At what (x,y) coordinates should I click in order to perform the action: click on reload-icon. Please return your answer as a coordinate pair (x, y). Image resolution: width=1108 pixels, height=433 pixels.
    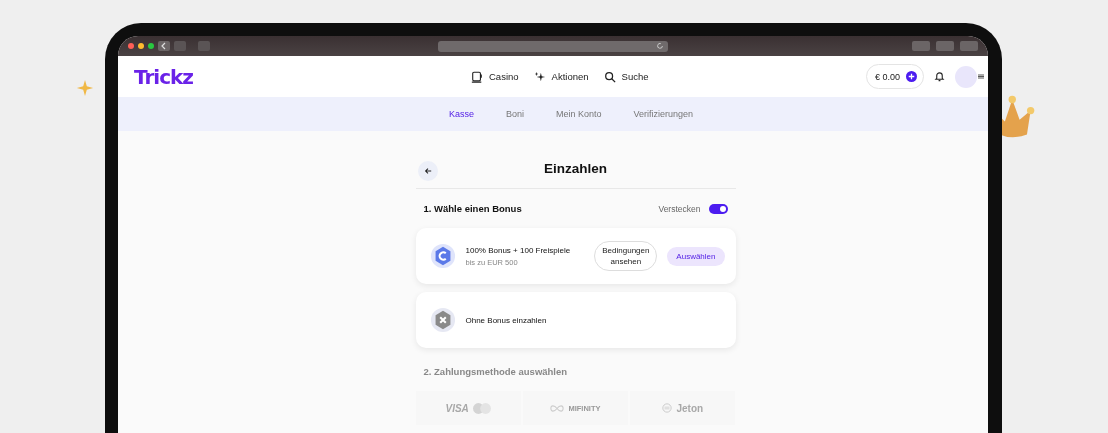
    Looking at the image, I should click on (660, 46).